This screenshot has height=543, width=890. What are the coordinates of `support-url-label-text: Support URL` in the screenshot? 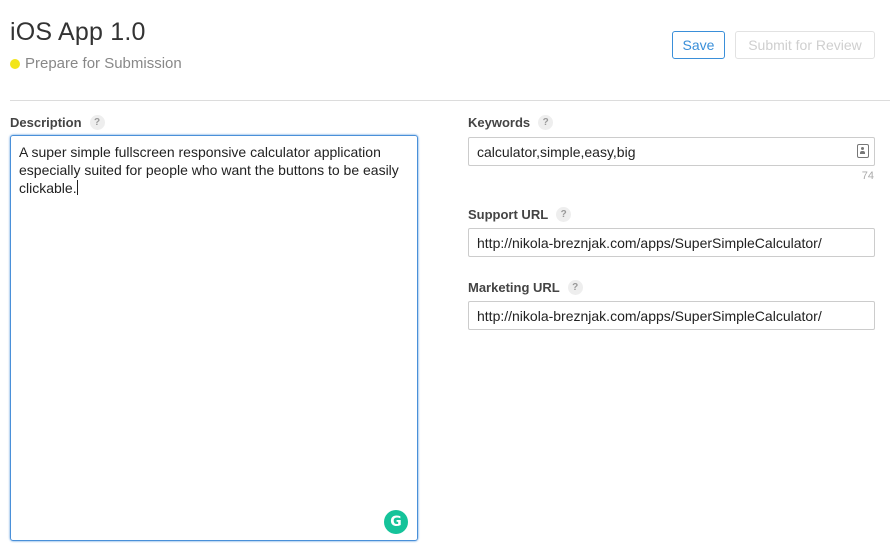 It's located at (508, 214).